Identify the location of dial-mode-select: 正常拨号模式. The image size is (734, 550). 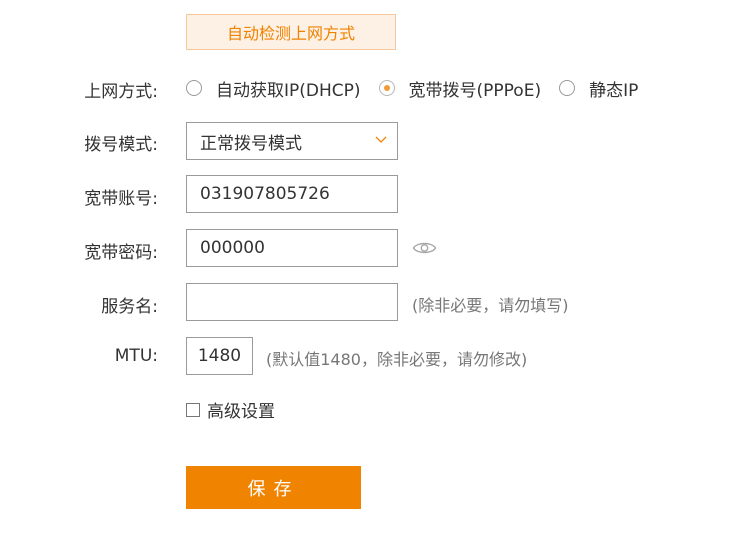
(292, 141).